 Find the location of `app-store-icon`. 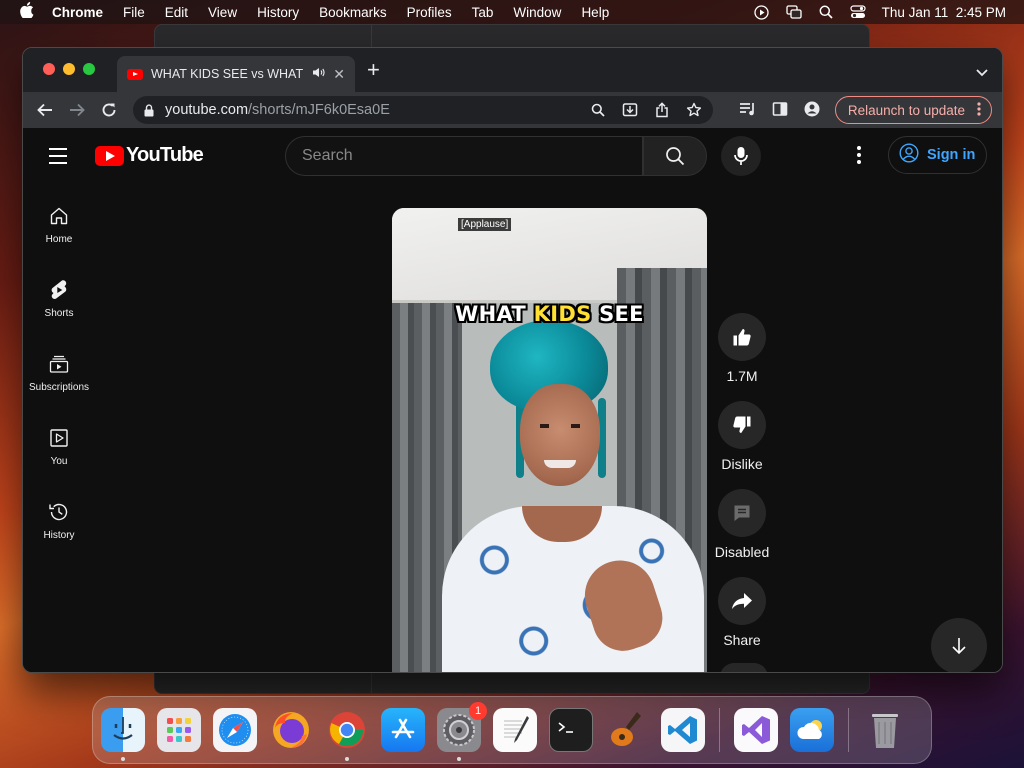

app-store-icon is located at coordinates (403, 730).